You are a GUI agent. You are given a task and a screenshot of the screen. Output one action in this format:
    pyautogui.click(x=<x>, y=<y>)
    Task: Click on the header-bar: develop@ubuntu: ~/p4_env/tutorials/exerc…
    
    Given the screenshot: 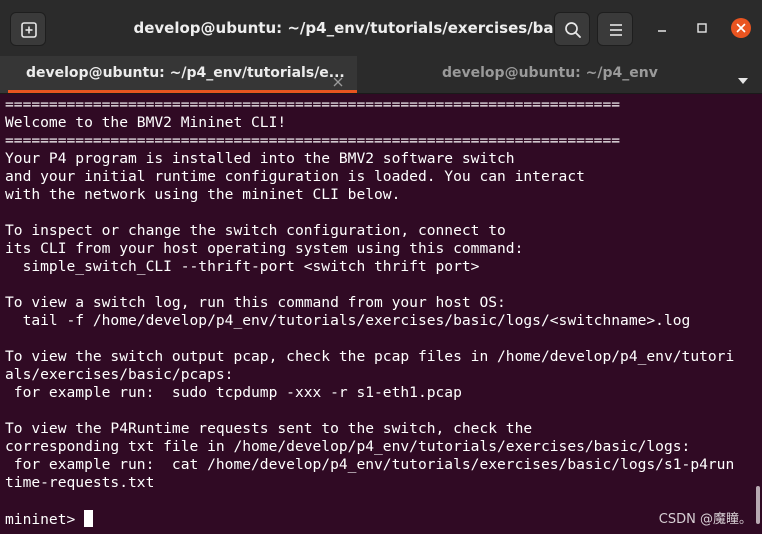 What is the action you would take?
    pyautogui.click(x=381, y=28)
    